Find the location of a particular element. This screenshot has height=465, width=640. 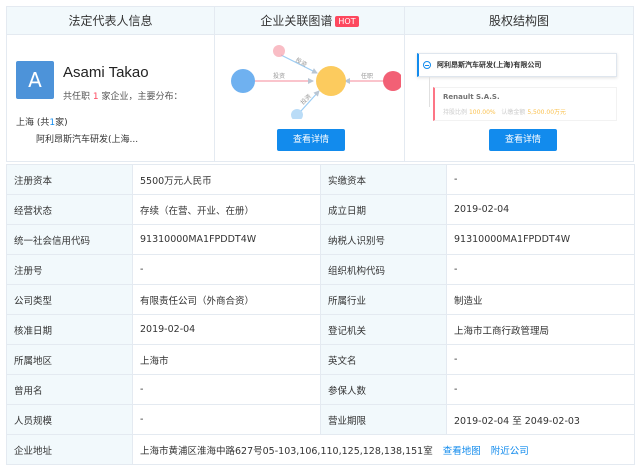

field-value: 存续（在营、开业、在册） is located at coordinates (226, 209).